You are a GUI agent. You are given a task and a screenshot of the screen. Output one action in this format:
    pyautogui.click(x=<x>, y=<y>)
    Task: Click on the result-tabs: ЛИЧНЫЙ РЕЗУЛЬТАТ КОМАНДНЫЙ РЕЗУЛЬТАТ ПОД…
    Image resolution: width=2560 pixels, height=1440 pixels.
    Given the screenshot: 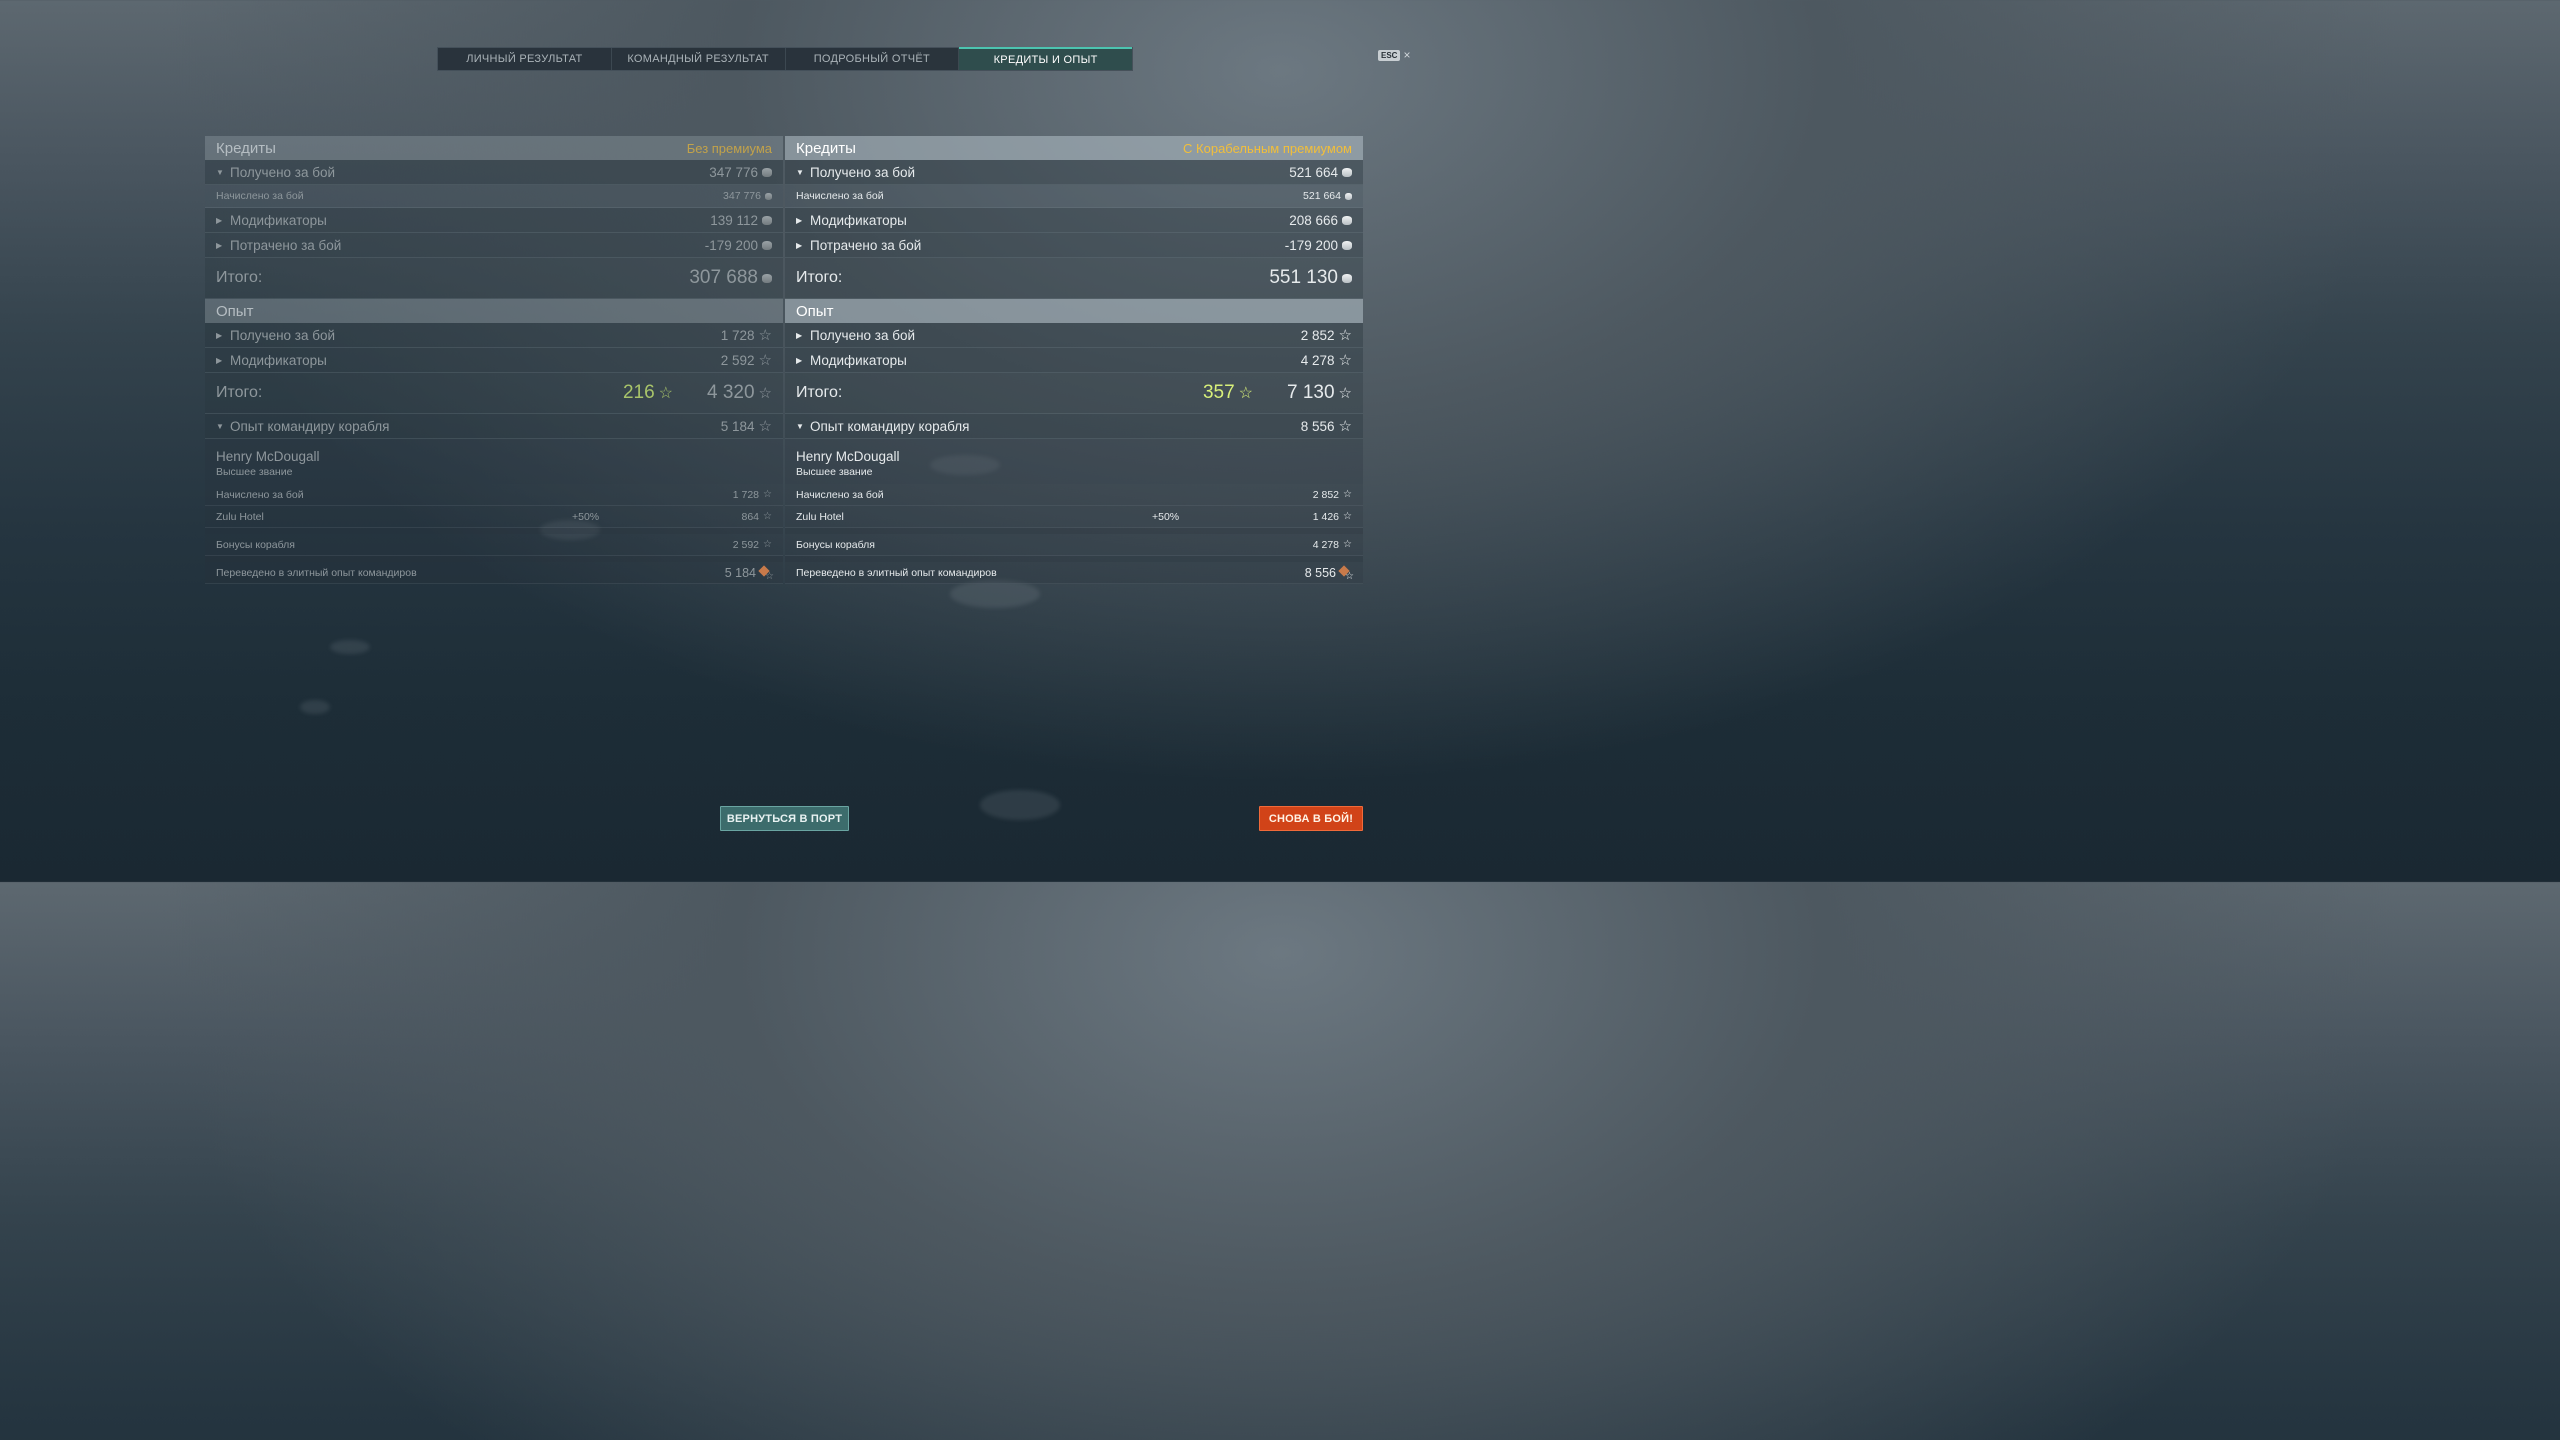 What is the action you would take?
    pyautogui.click(x=785, y=59)
    